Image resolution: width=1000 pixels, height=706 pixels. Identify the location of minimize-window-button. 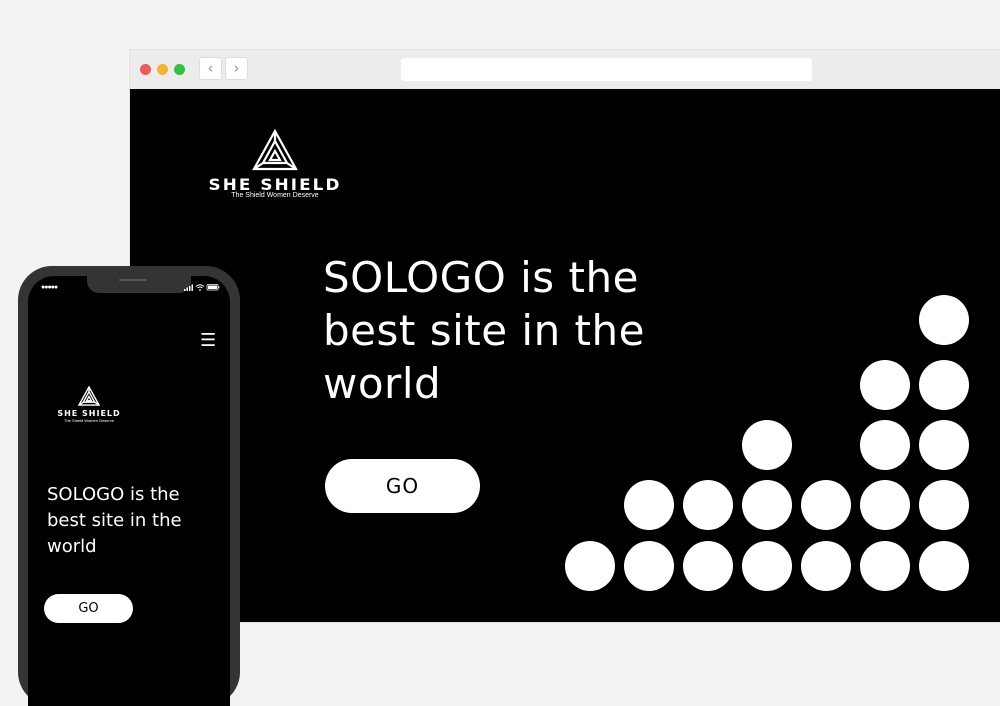
(162, 69).